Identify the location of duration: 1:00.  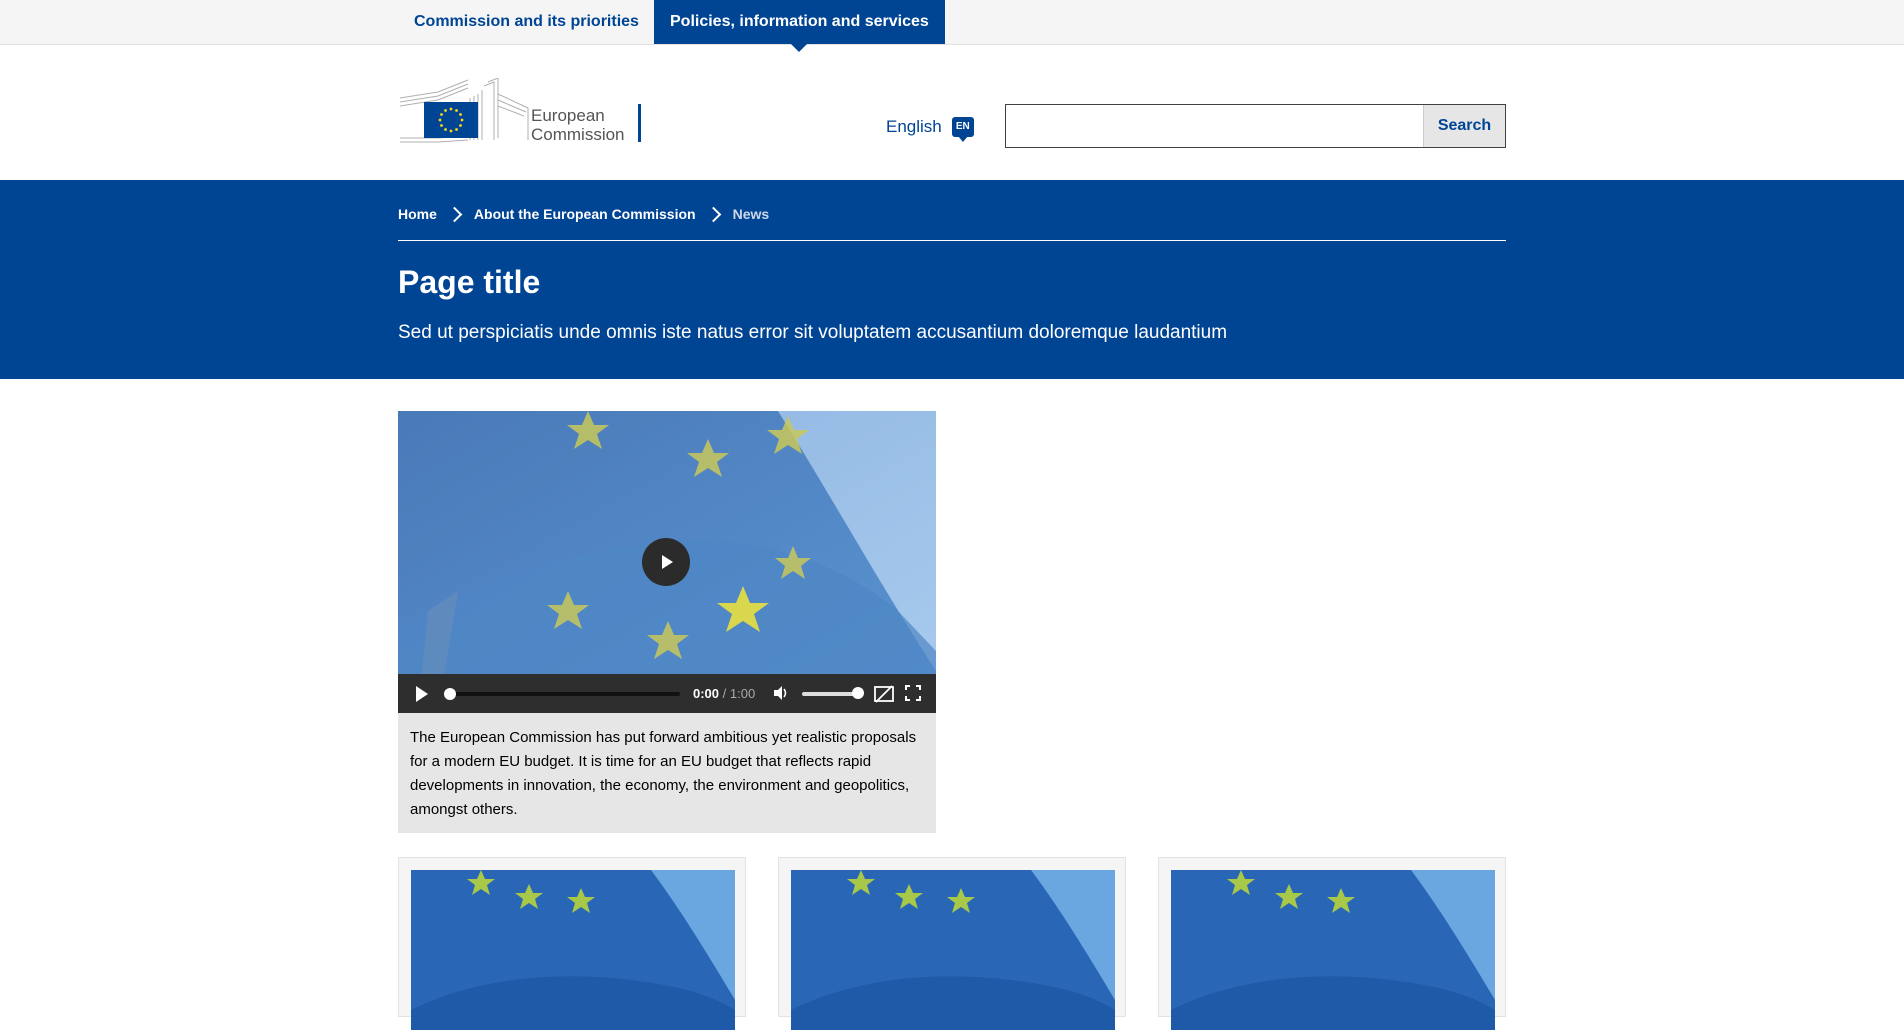
(742, 693).